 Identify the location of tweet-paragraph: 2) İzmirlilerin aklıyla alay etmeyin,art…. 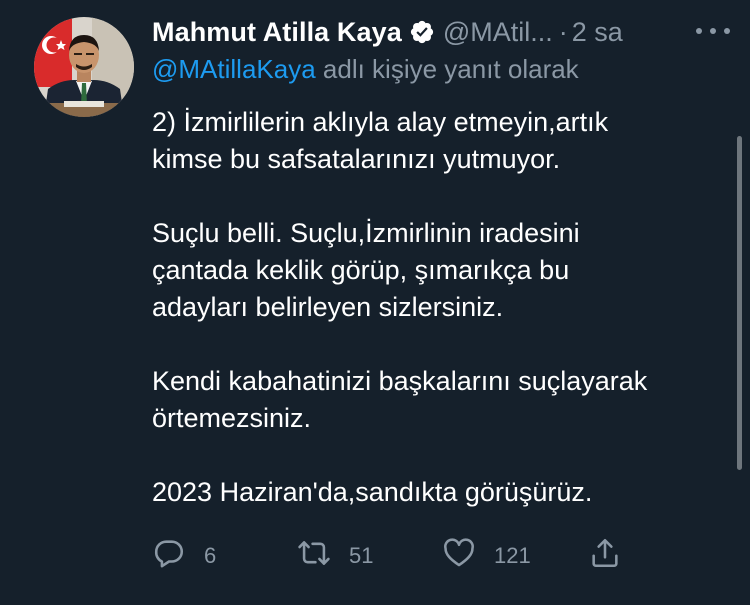
(437, 141).